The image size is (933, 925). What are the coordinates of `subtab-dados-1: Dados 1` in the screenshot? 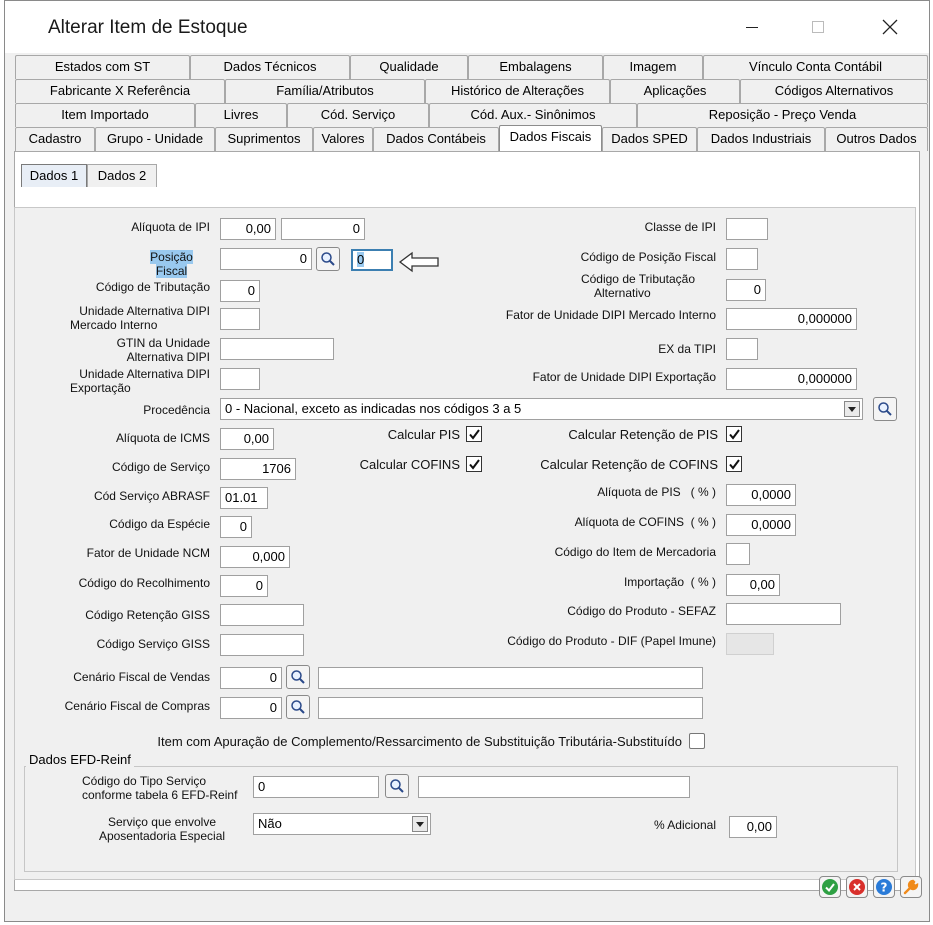 It's located at (54, 175).